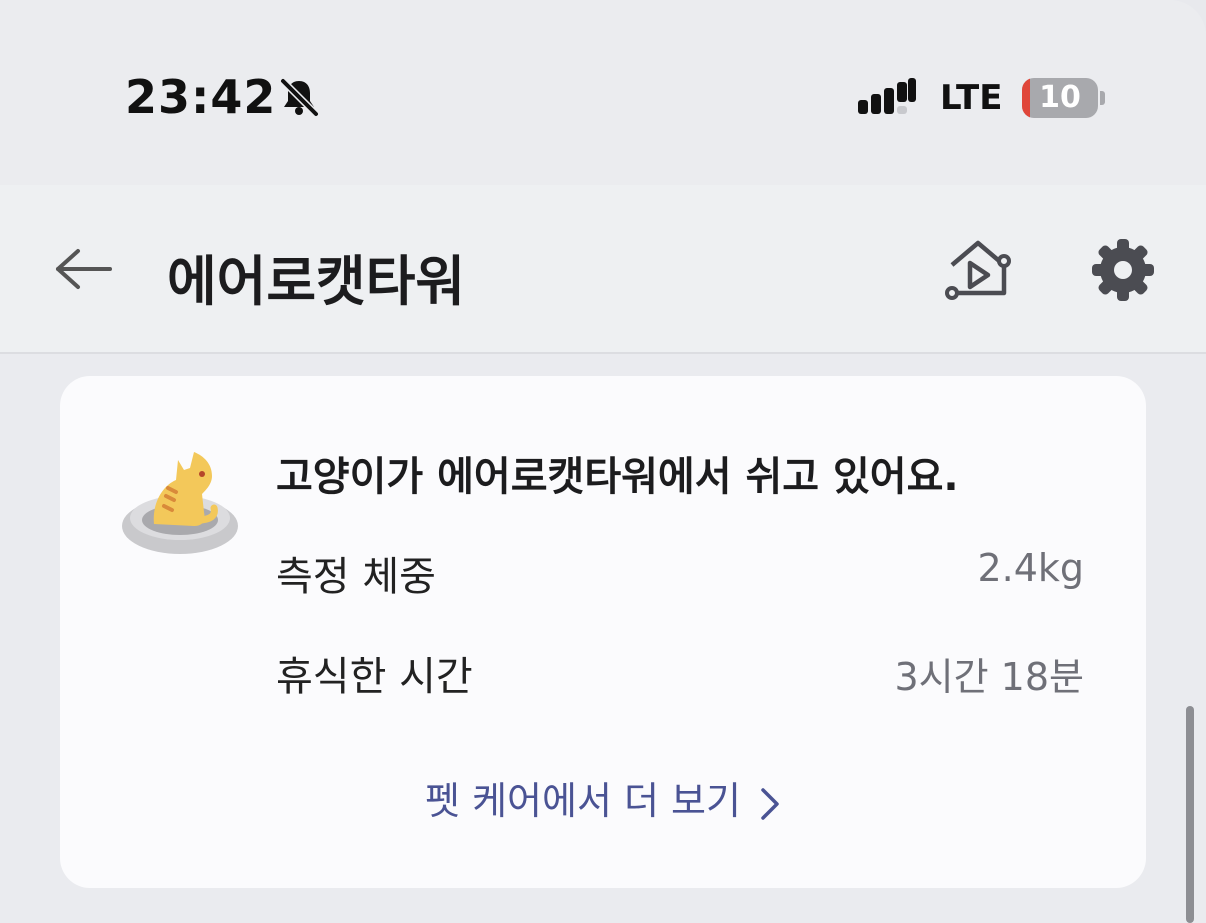  What do you see at coordinates (201, 97) in the screenshot?
I see `status-time: 23:42` at bounding box center [201, 97].